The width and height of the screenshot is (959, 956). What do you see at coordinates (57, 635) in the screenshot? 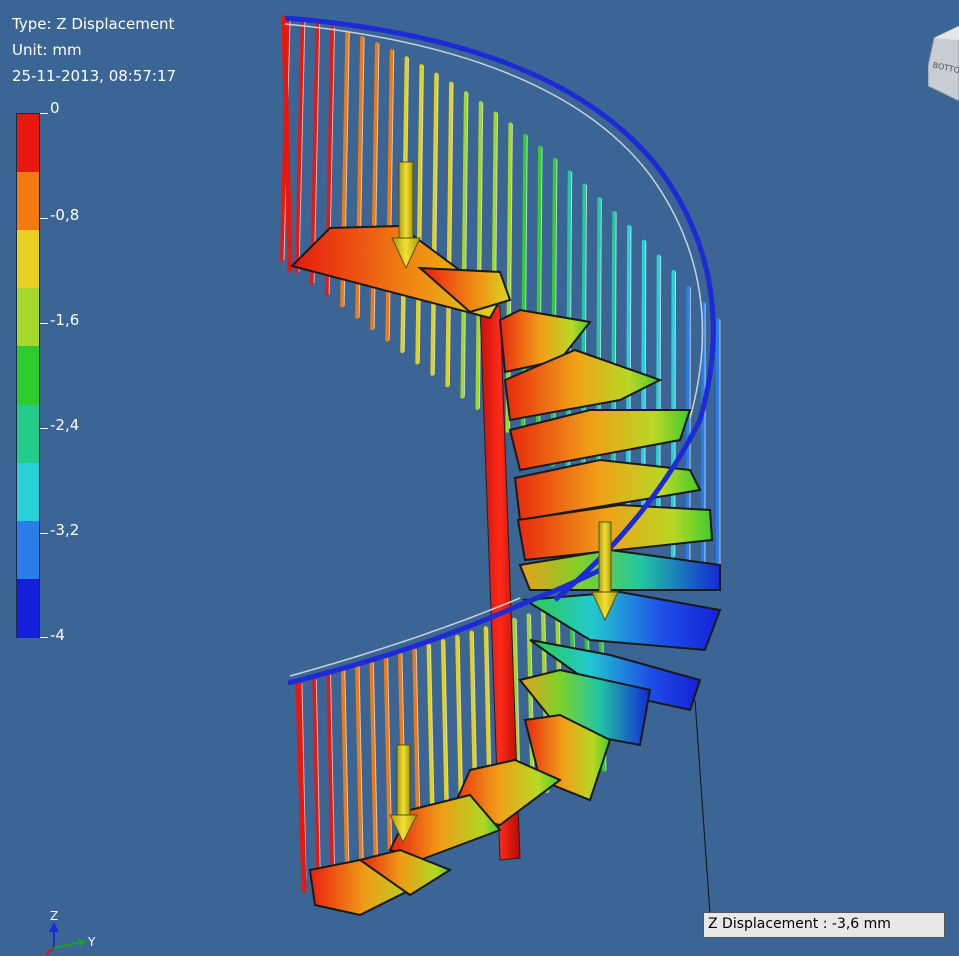
I see `legend-value-label: -4` at bounding box center [57, 635].